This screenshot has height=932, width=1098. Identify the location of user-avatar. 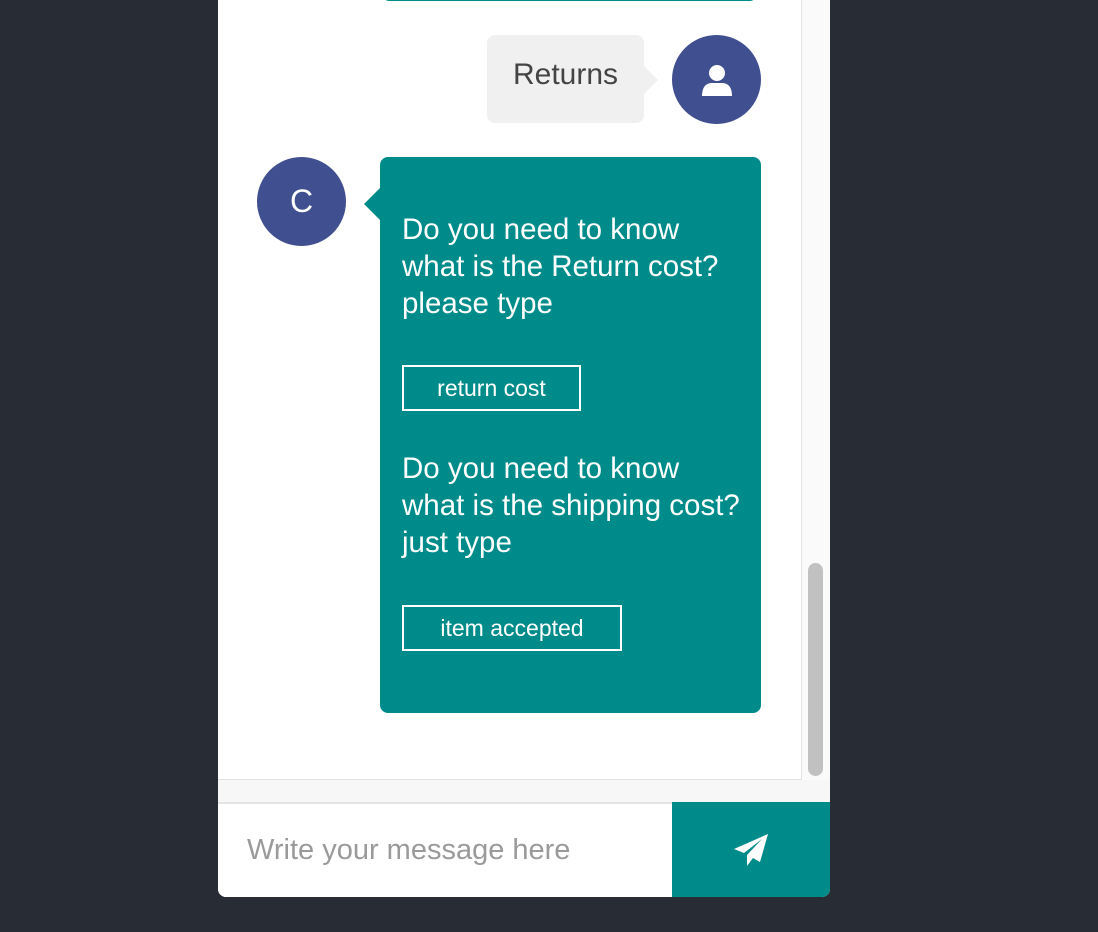
(716, 79).